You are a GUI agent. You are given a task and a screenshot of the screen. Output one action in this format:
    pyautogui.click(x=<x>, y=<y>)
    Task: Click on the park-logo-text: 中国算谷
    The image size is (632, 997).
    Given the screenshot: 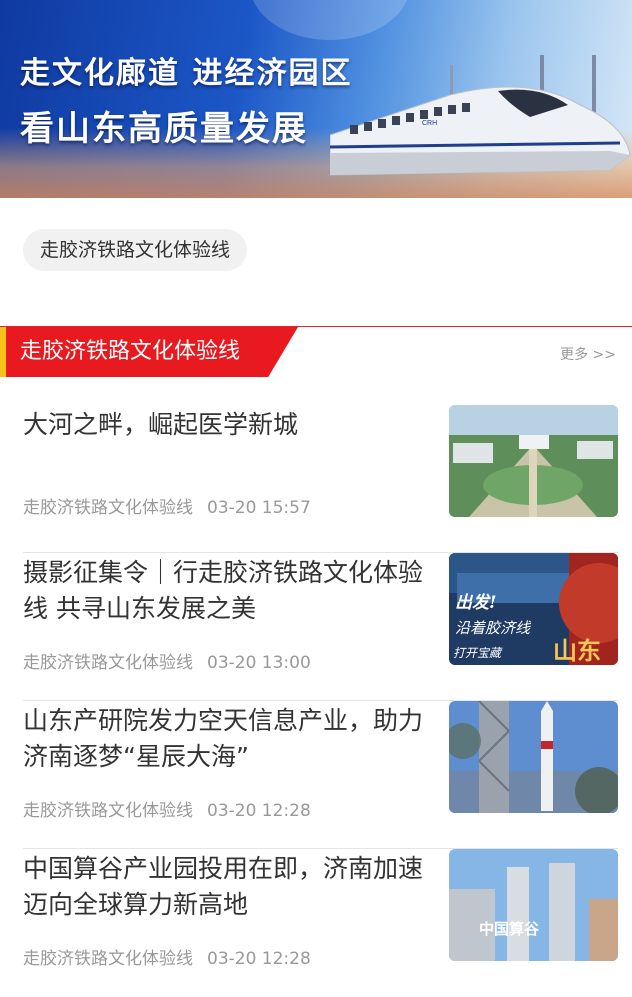 What is the action you would take?
    pyautogui.click(x=509, y=929)
    